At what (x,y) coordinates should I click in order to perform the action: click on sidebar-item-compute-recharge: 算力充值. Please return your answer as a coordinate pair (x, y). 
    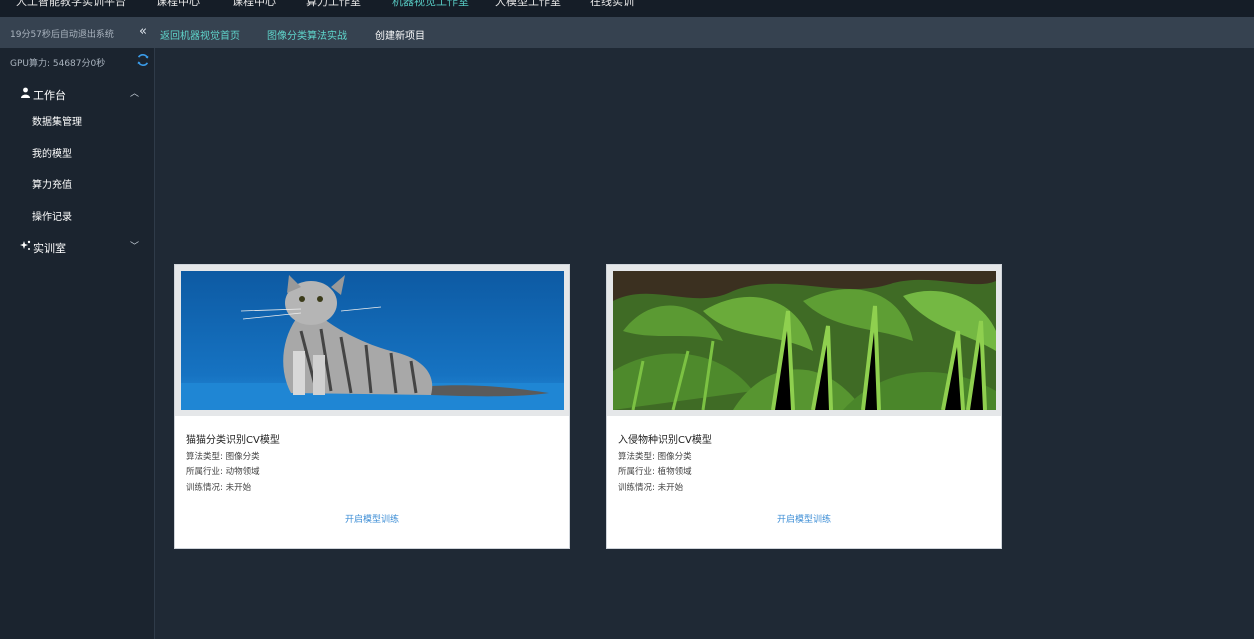
    Looking at the image, I should click on (52, 183).